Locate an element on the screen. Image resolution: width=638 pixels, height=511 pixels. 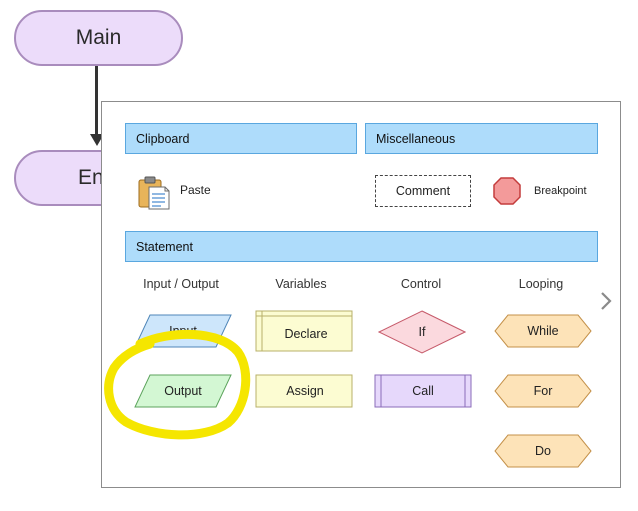
comment-label: Comment is located at coordinates (423, 191).